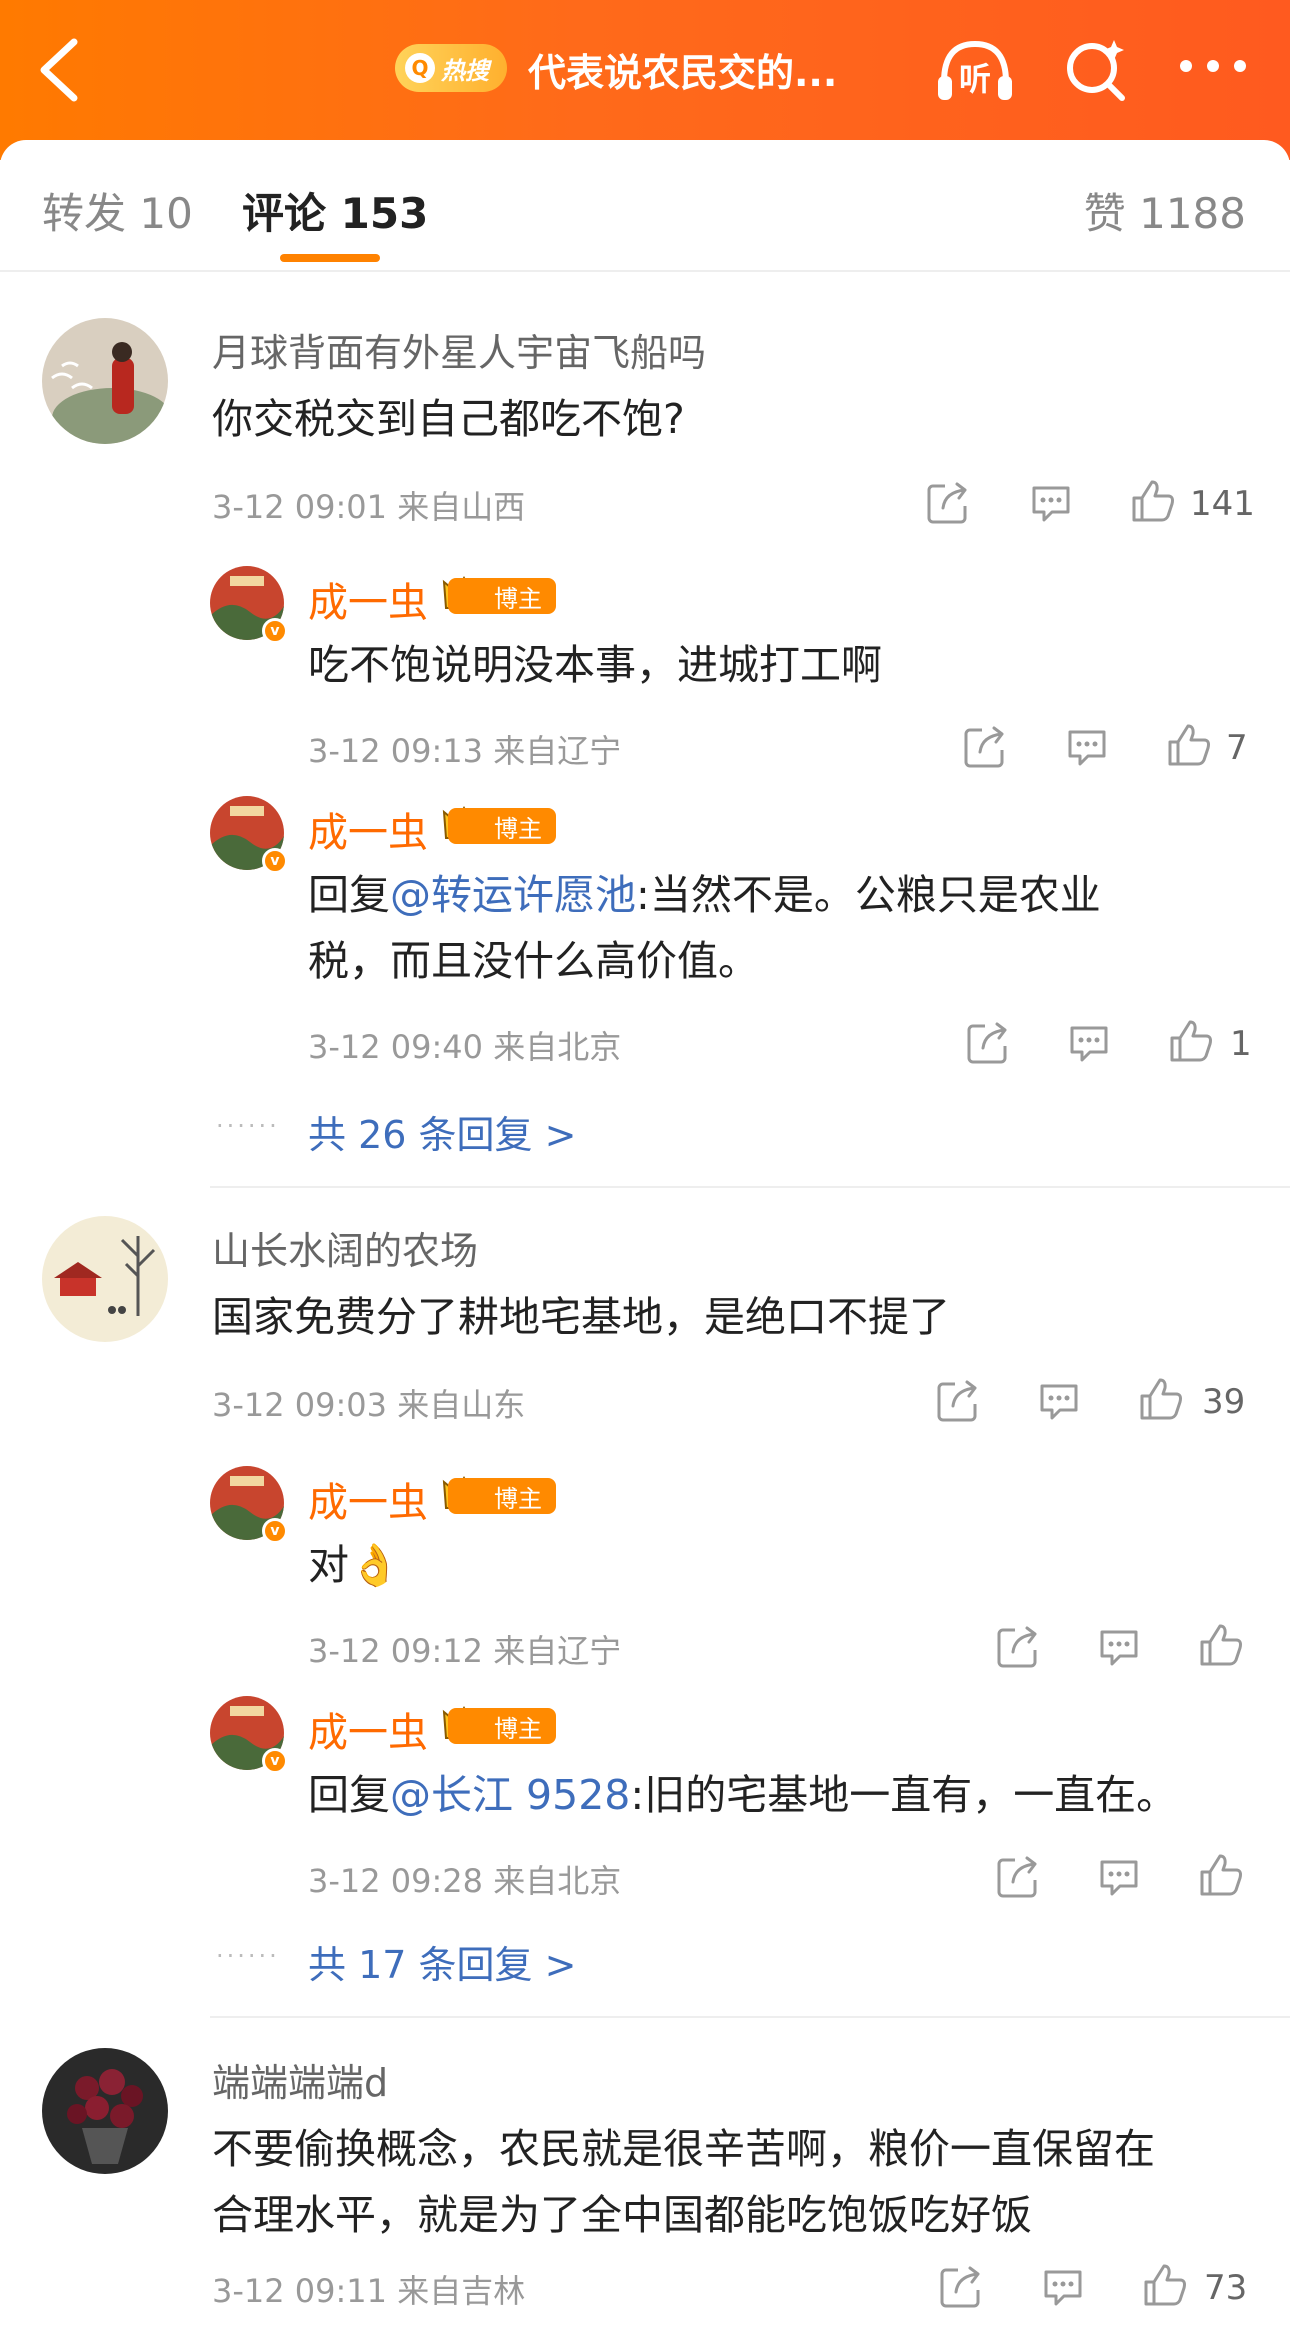  Describe the element at coordinates (369, 2291) in the screenshot. I see `comment-meta: 3-12 09:11 来自吉林` at that location.